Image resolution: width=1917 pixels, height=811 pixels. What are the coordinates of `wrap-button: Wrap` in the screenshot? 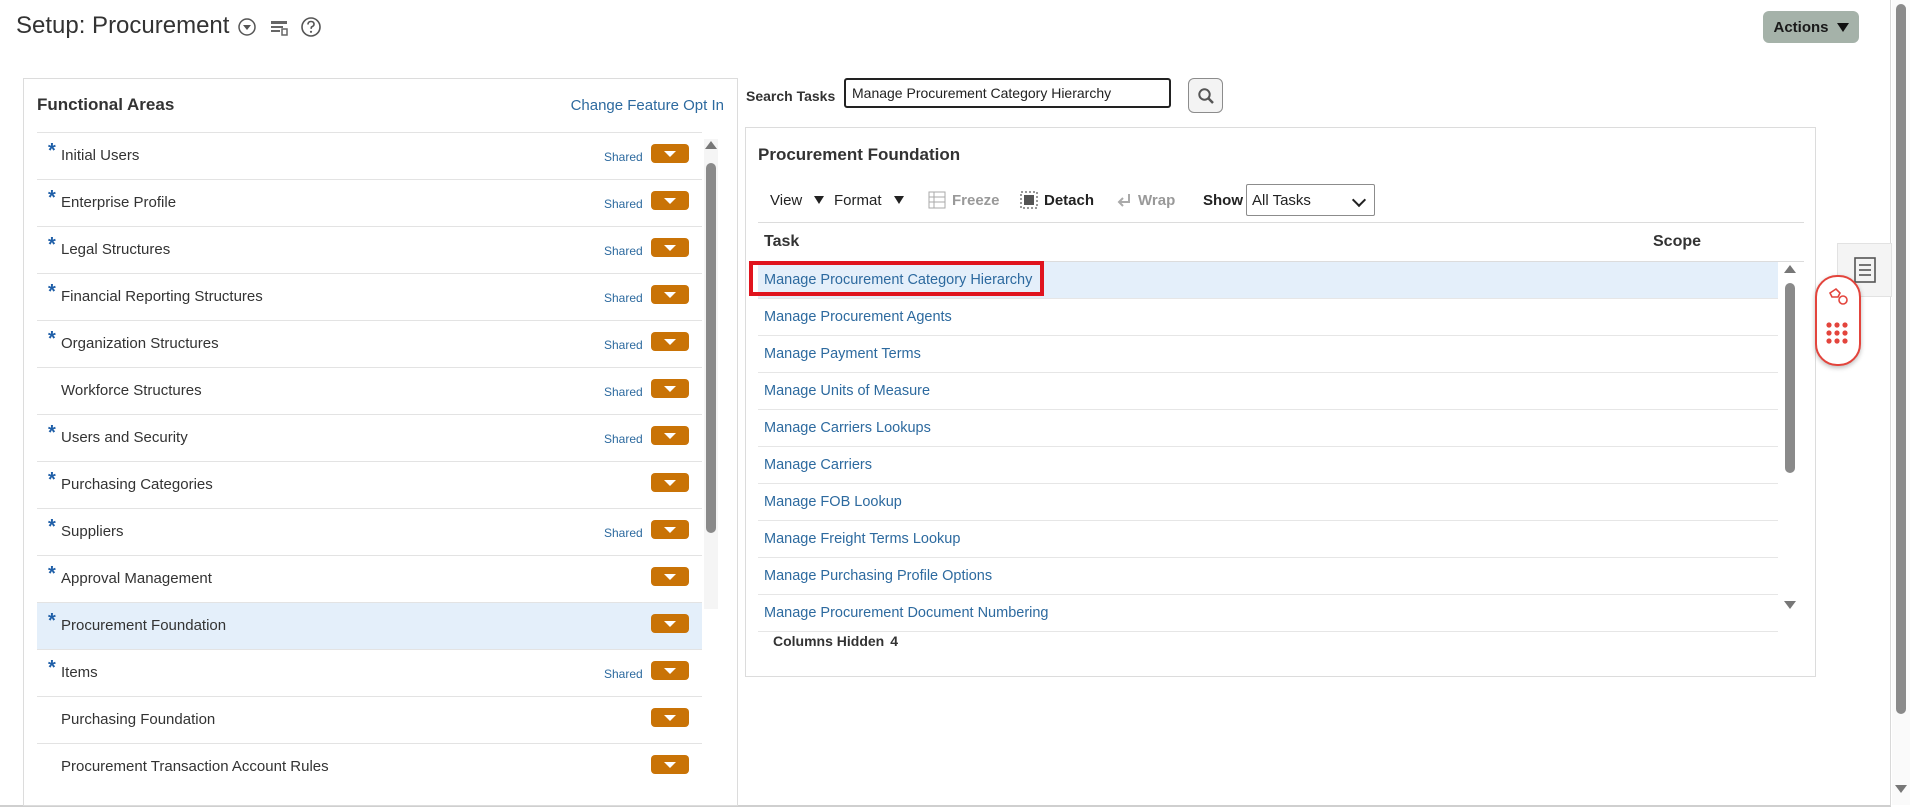 It's located at (1145, 200).